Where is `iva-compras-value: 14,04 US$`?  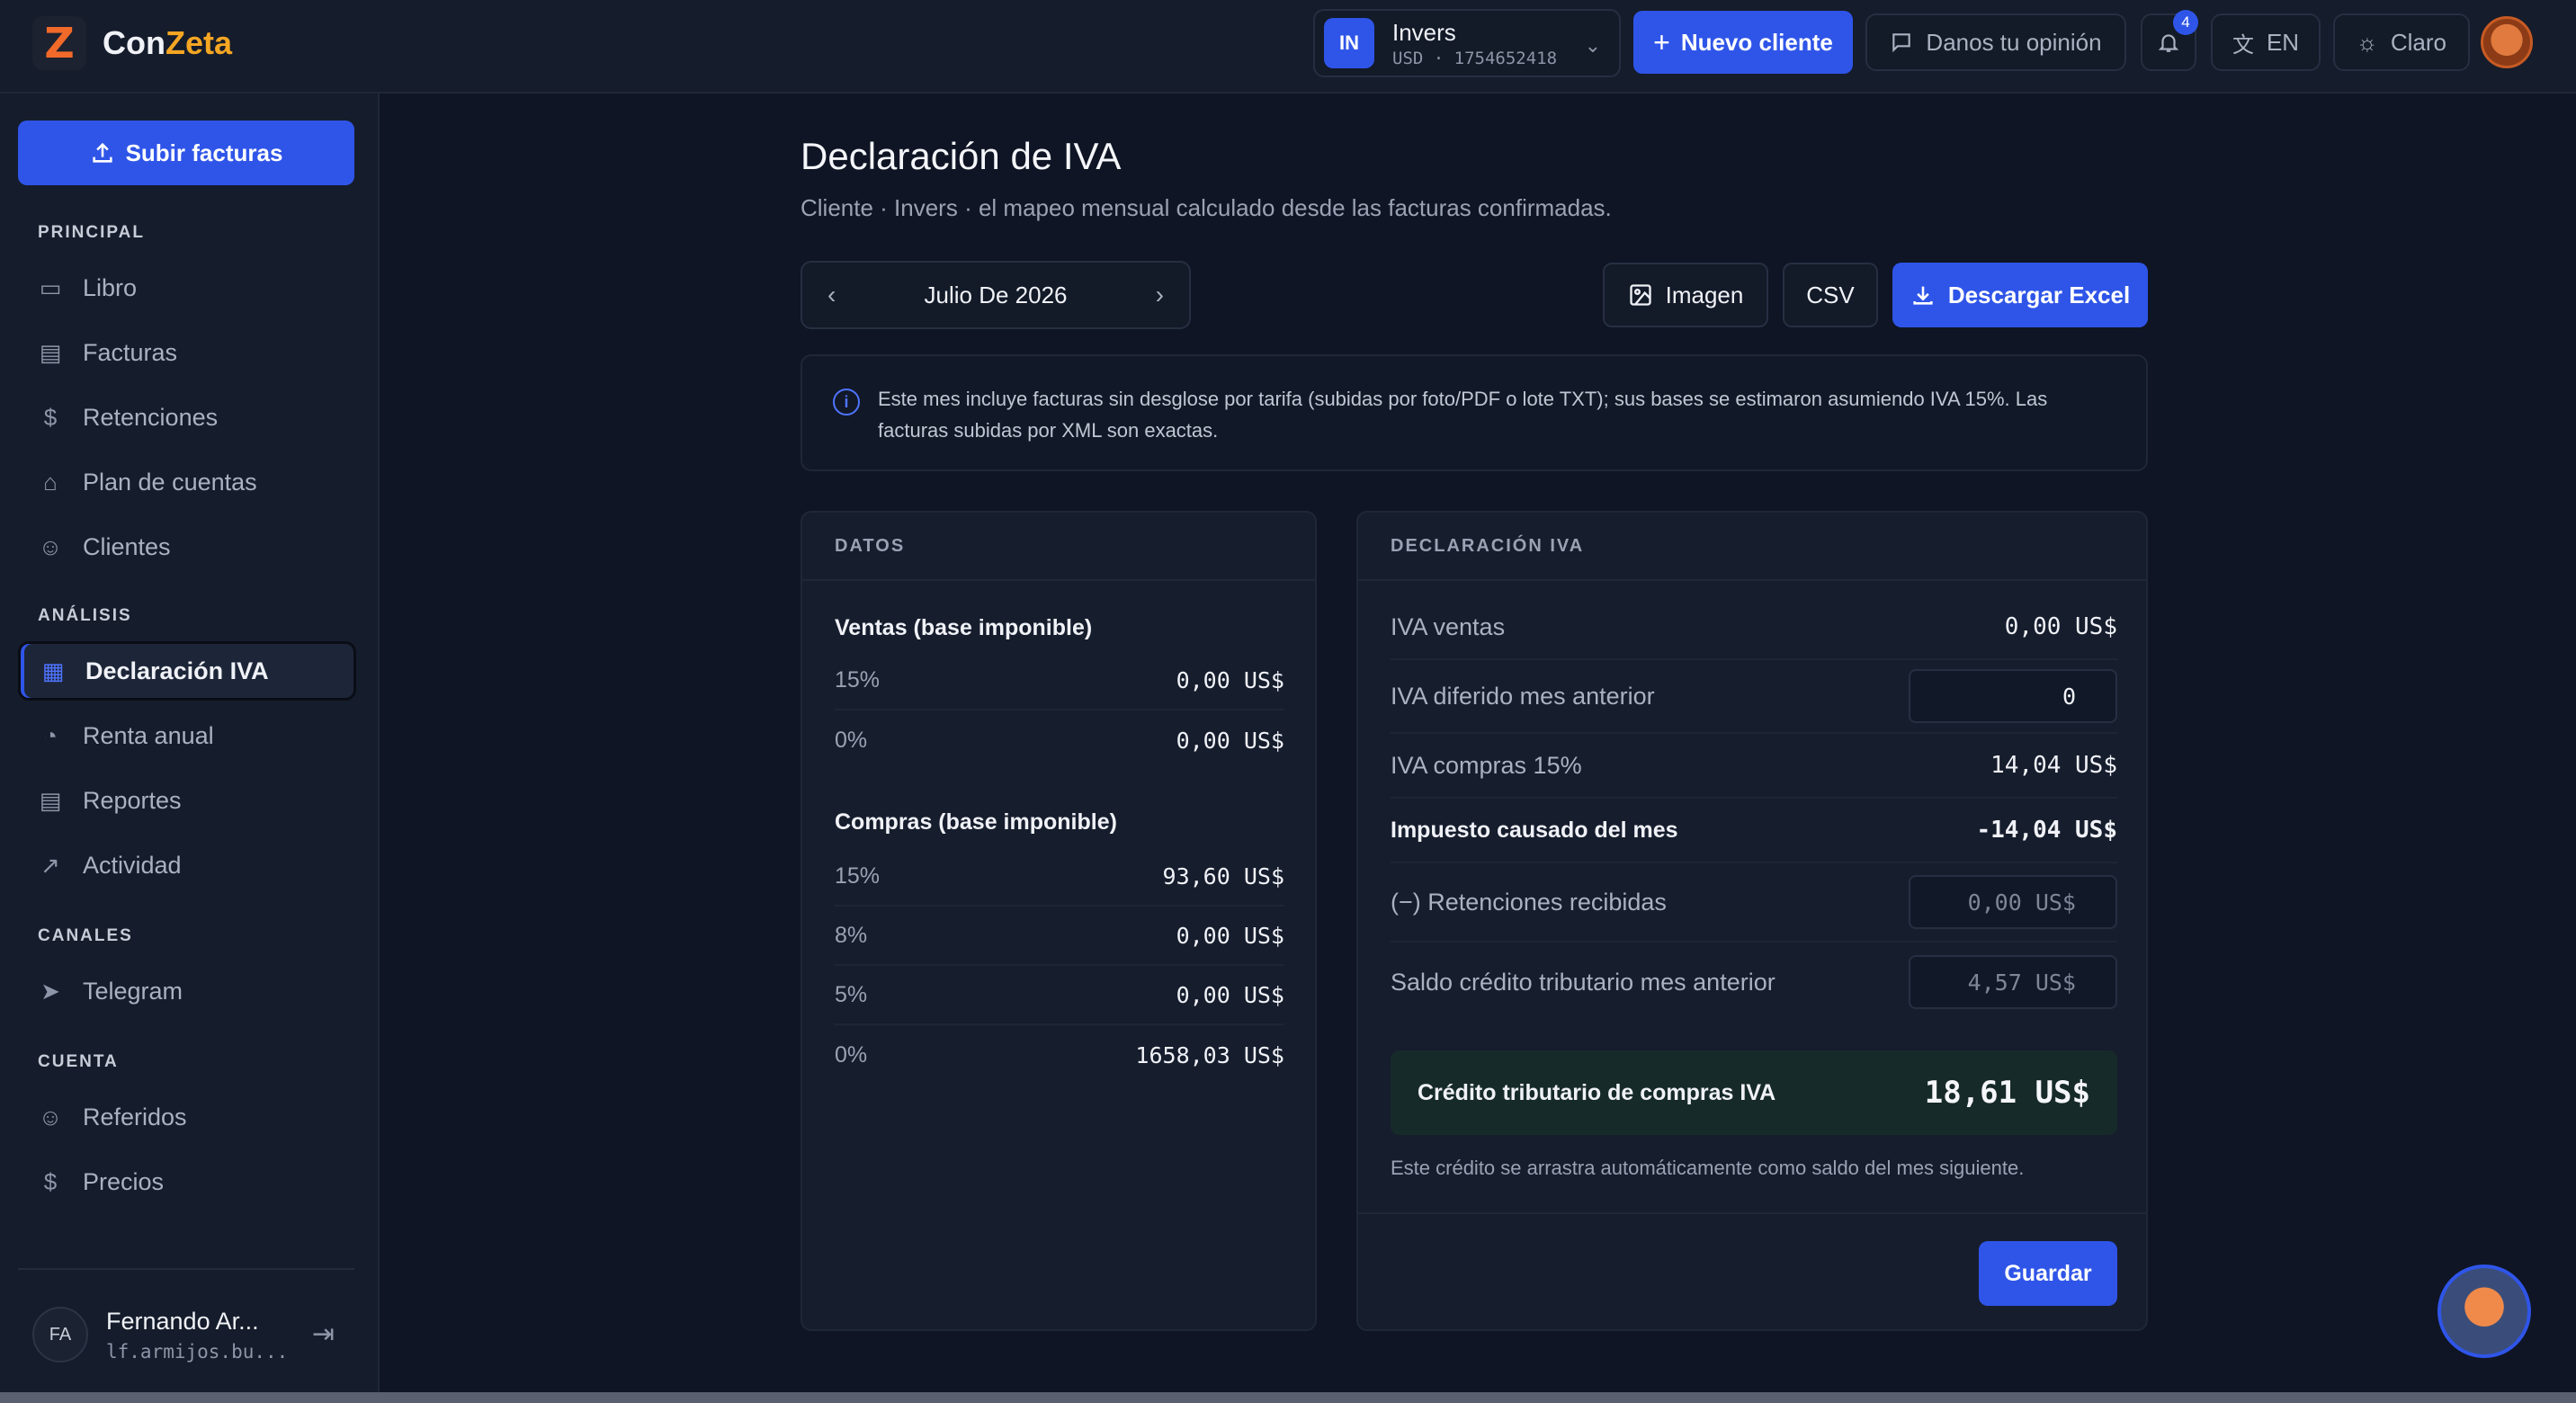 iva-compras-value: 14,04 US$ is located at coordinates (2053, 765).